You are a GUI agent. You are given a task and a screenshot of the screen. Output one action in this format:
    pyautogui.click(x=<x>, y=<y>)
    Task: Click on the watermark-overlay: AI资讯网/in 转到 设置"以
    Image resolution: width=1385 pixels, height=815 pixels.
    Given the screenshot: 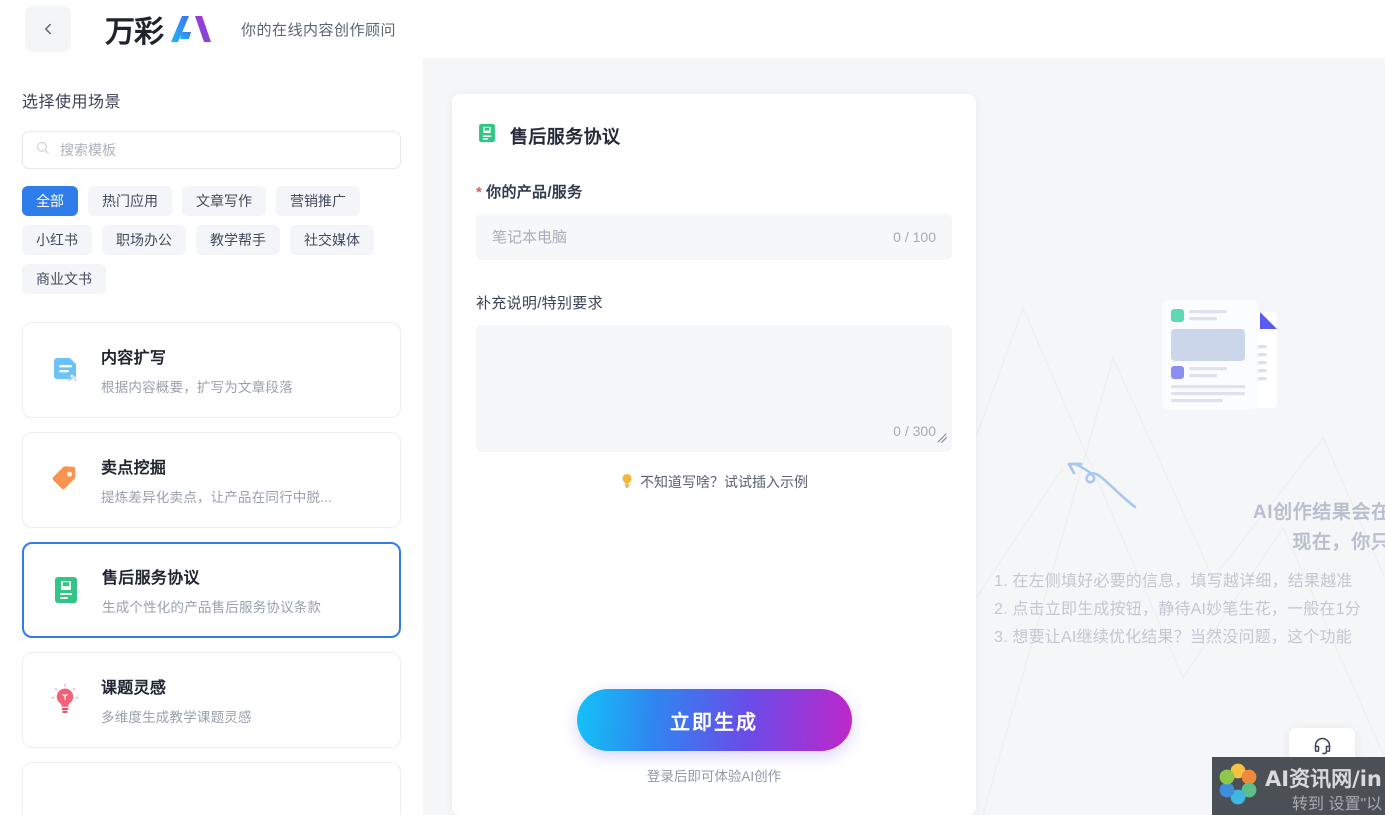 What is the action you would take?
    pyautogui.click(x=1298, y=786)
    